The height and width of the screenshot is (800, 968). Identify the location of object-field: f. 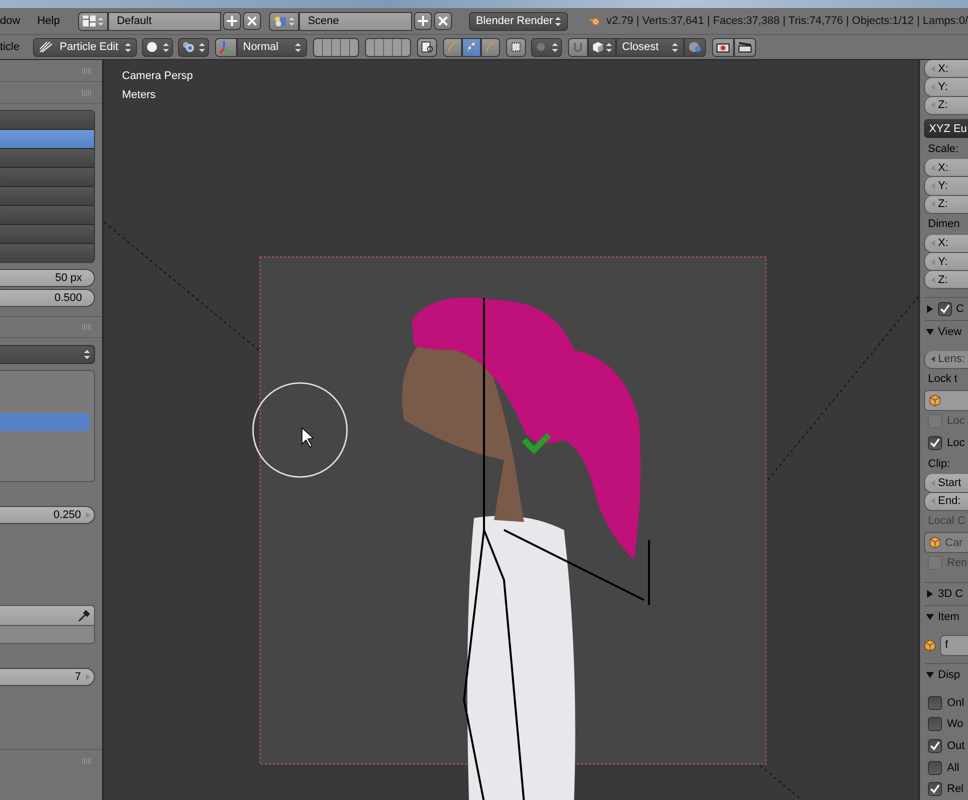
(954, 645).